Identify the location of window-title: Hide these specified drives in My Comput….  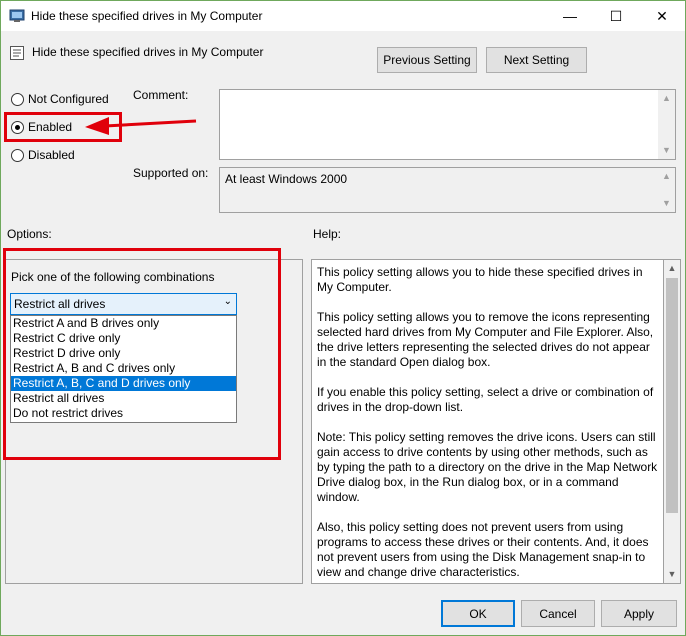
(147, 16).